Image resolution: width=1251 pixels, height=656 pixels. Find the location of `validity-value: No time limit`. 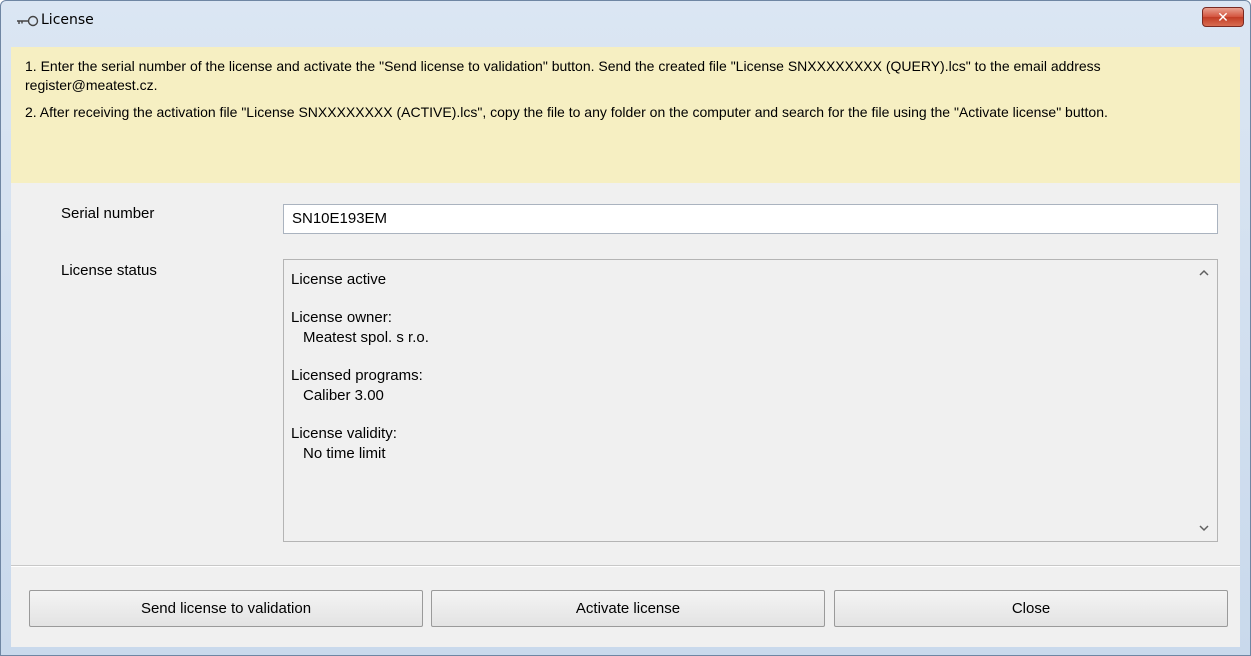

validity-value: No time limit is located at coordinates (344, 453).